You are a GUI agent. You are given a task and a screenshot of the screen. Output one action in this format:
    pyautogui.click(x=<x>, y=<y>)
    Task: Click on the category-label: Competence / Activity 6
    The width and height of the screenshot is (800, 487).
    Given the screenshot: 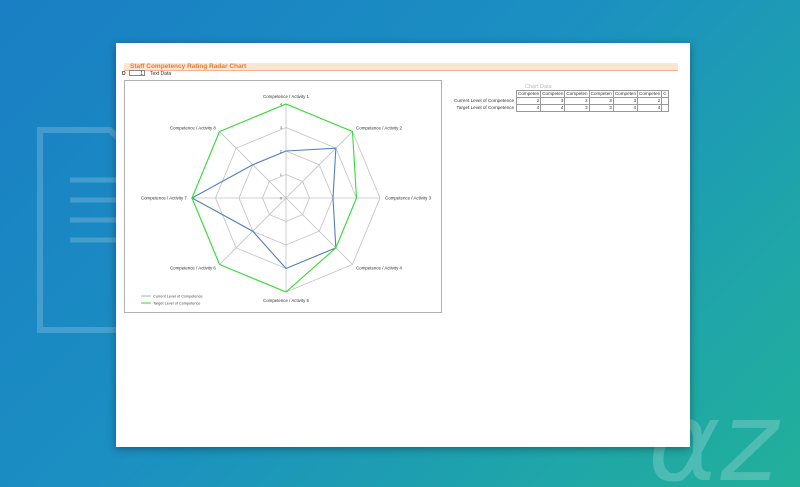 What is the action you would take?
    pyautogui.click(x=193, y=268)
    